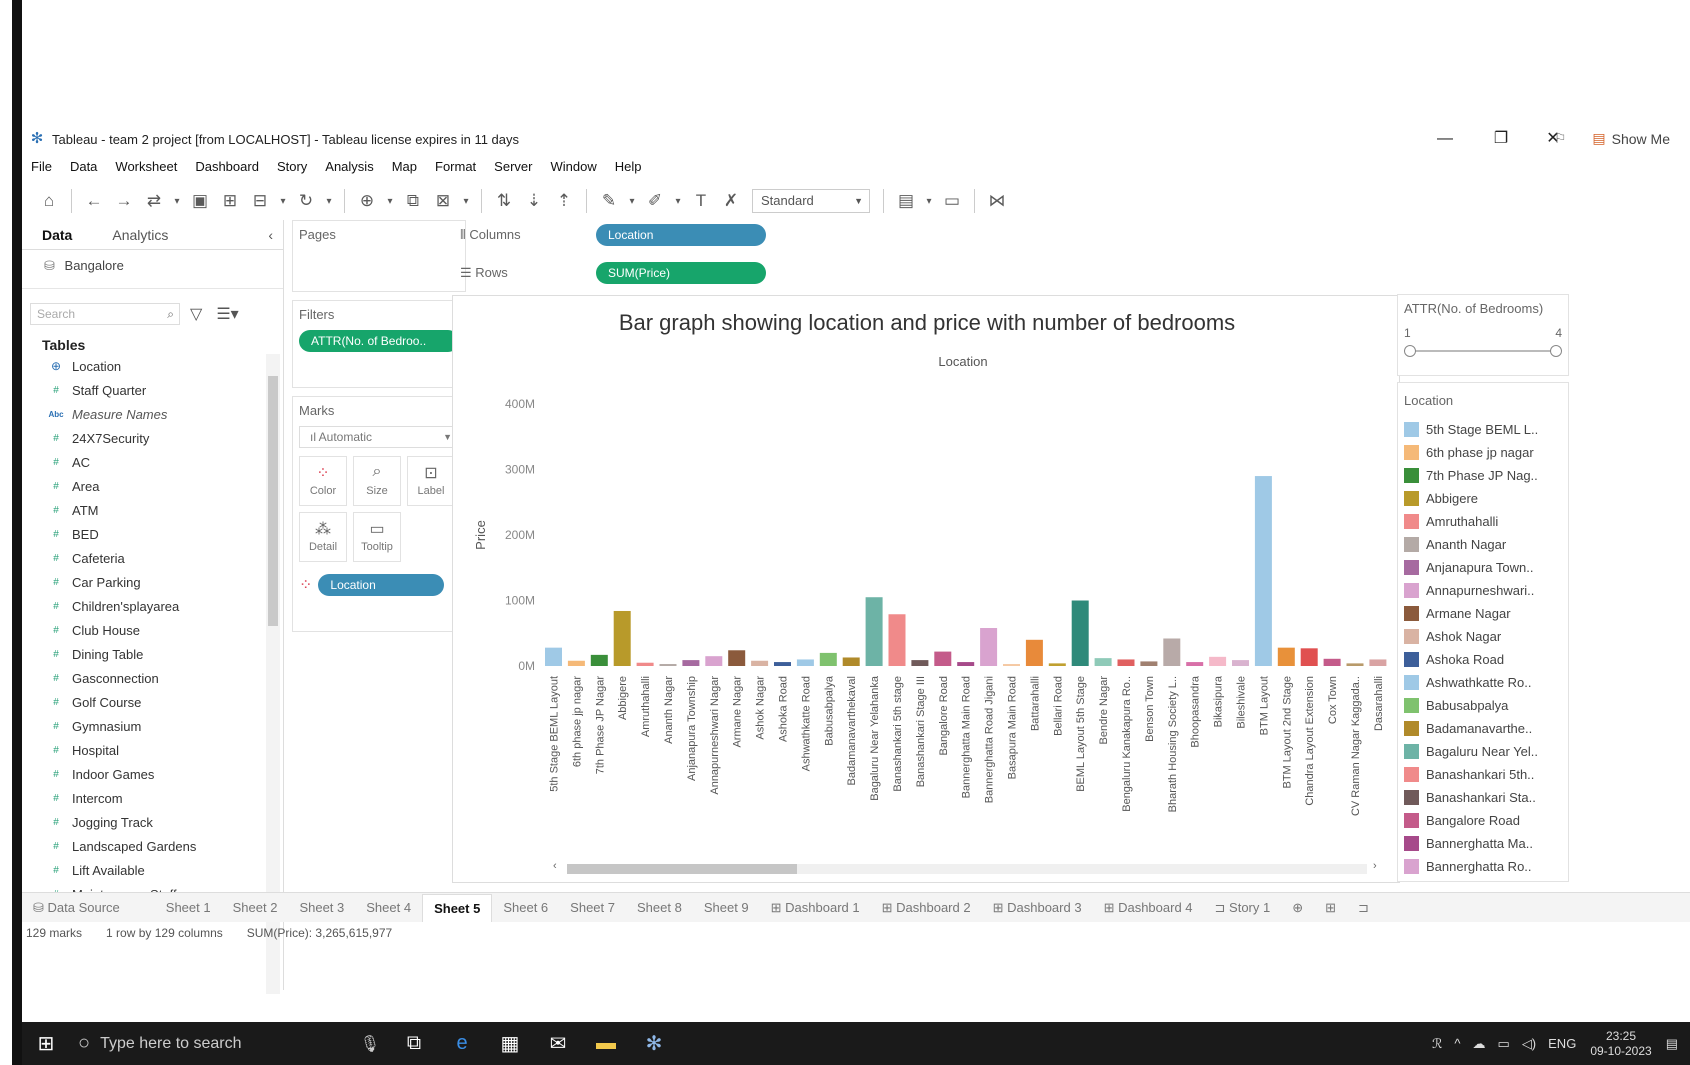 The height and width of the screenshot is (1065, 1690). What do you see at coordinates (731, 201) in the screenshot?
I see `fix-axes-icon: ✗` at bounding box center [731, 201].